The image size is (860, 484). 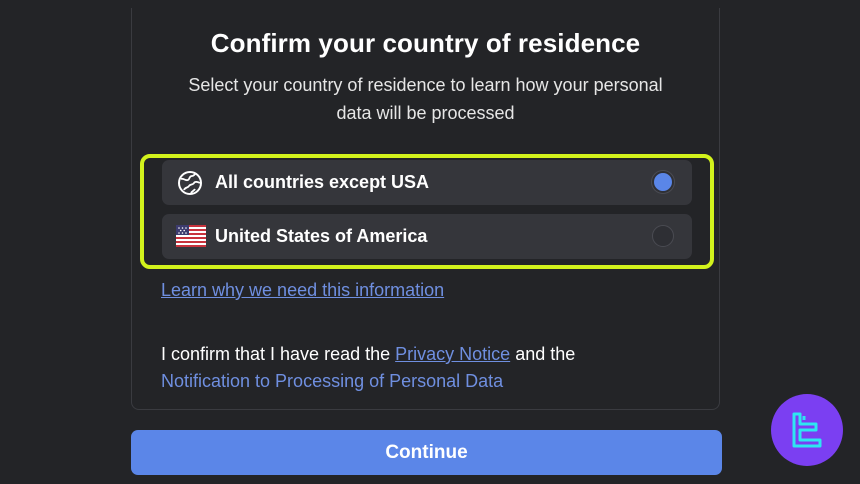 What do you see at coordinates (322, 182) in the screenshot?
I see `option-label-all-except-usa: All countries except USA` at bounding box center [322, 182].